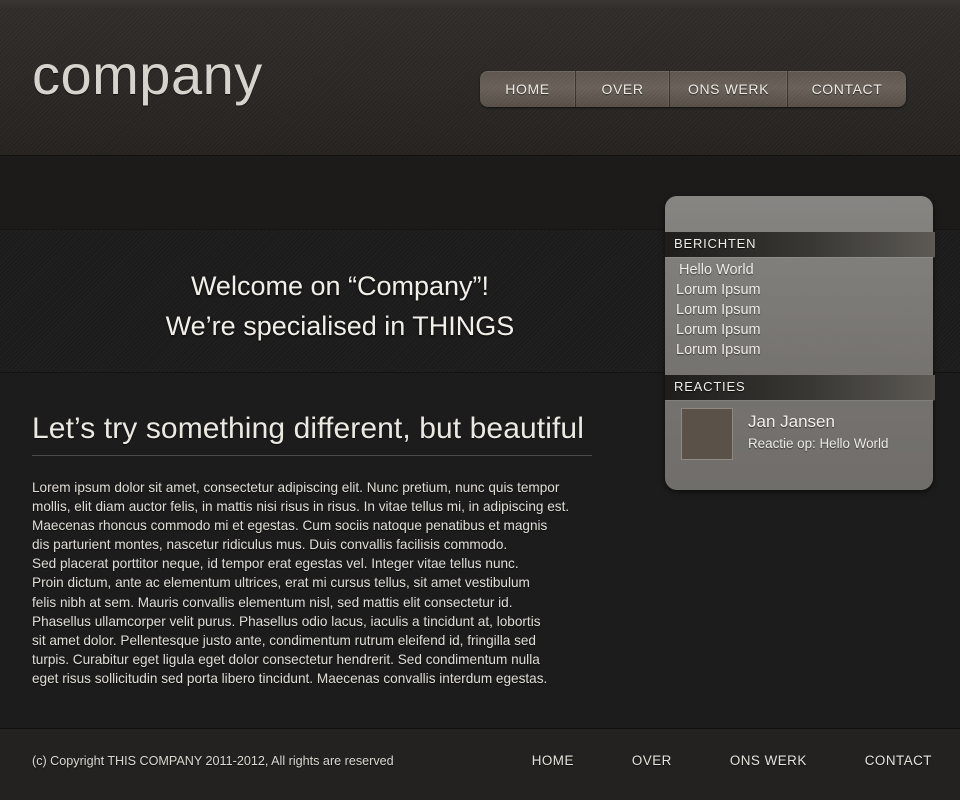 The image size is (960, 800). Describe the element at coordinates (553, 760) in the screenshot. I see `footer-link-home: HOME` at that location.